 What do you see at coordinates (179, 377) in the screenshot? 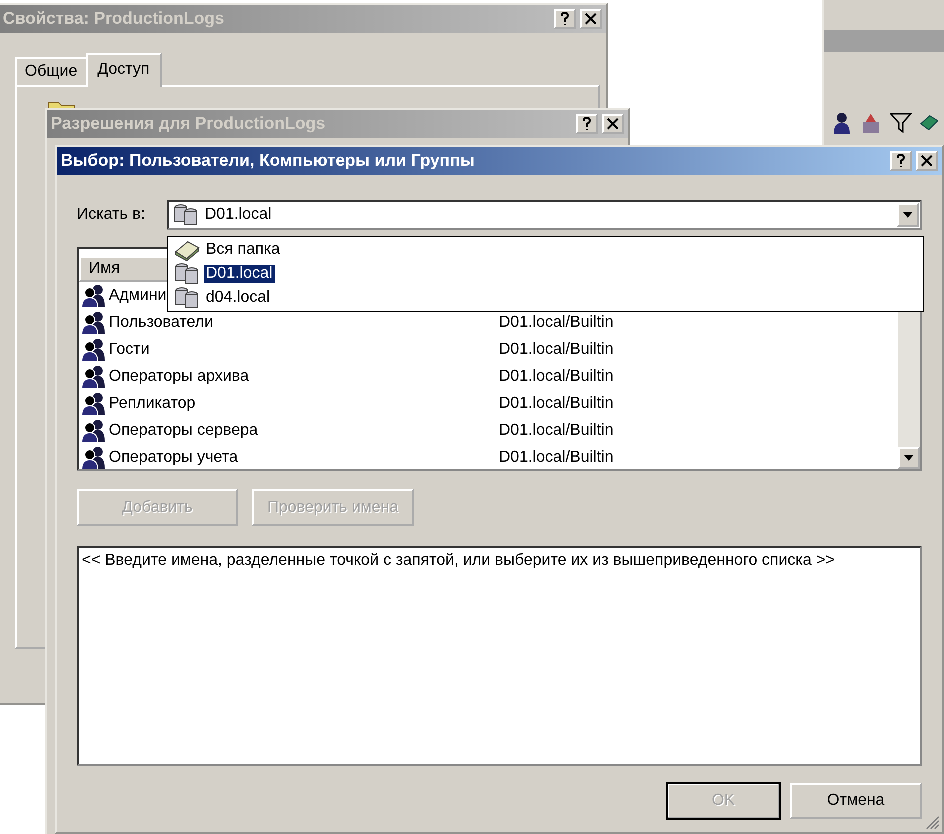
I see `list-item: Операторы архива` at bounding box center [179, 377].